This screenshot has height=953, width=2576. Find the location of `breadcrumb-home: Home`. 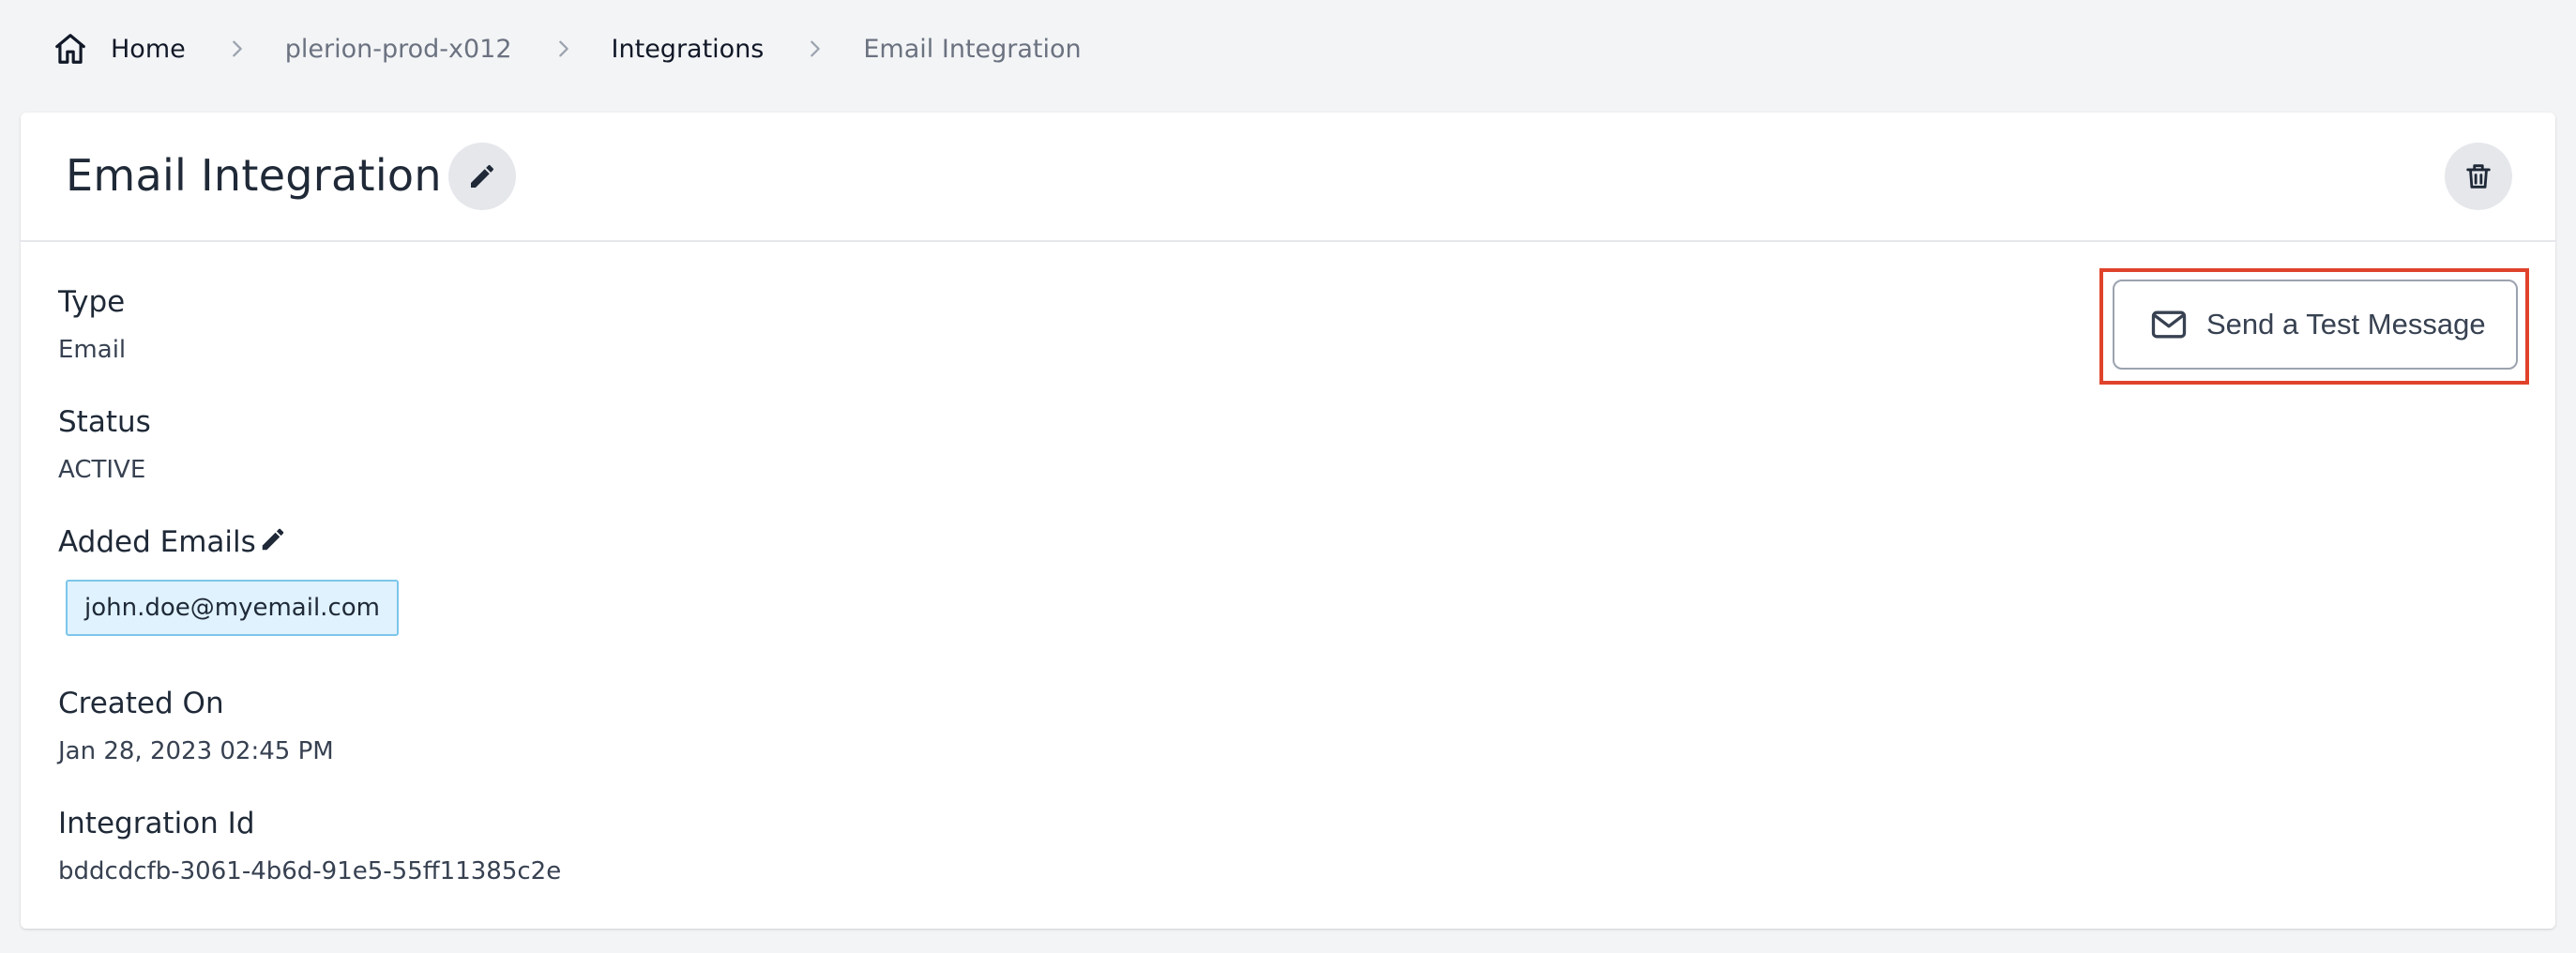

breadcrumb-home: Home is located at coordinates (119, 49).